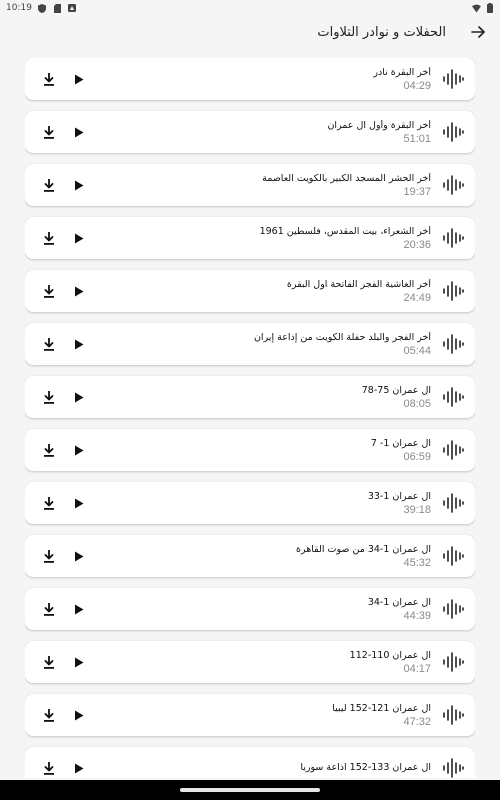 This screenshot has width=500, height=800. I want to click on track-duration: 04:17, so click(417, 668).